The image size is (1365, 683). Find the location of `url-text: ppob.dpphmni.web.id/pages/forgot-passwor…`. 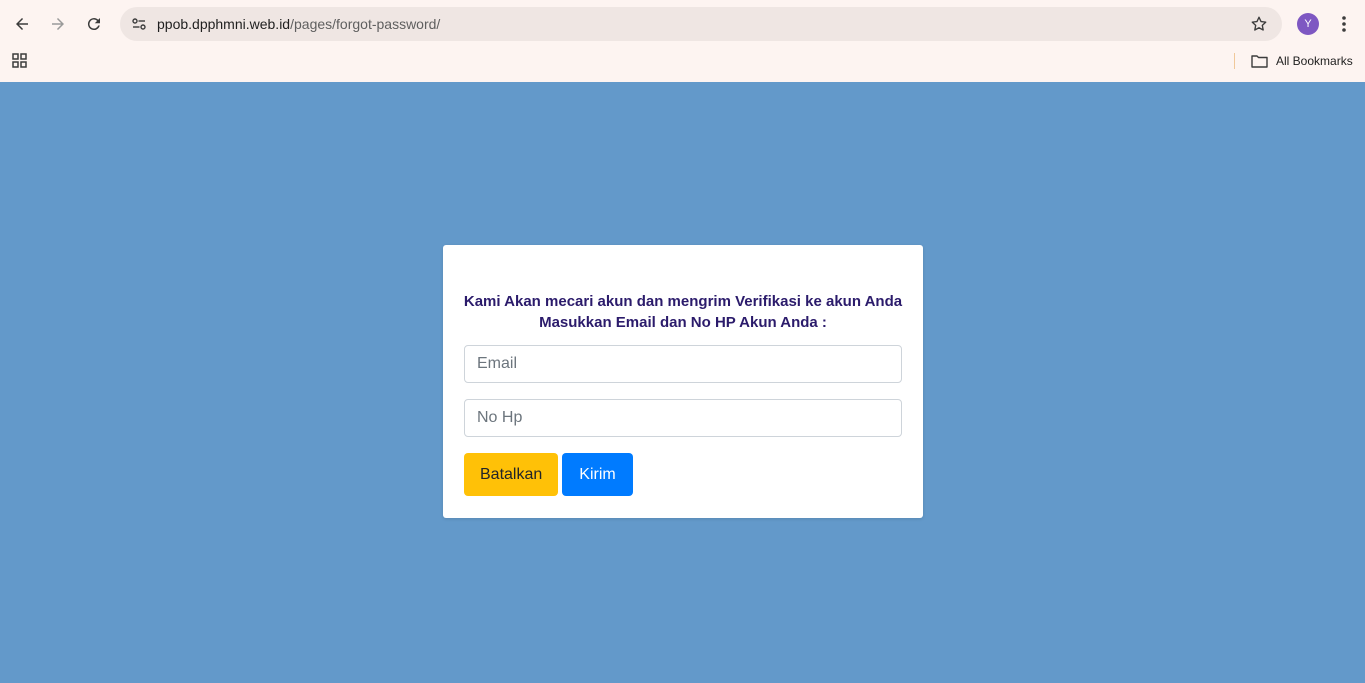

url-text: ppob.dpphmni.web.id/pages/forgot-passwor… is located at coordinates (298, 24).